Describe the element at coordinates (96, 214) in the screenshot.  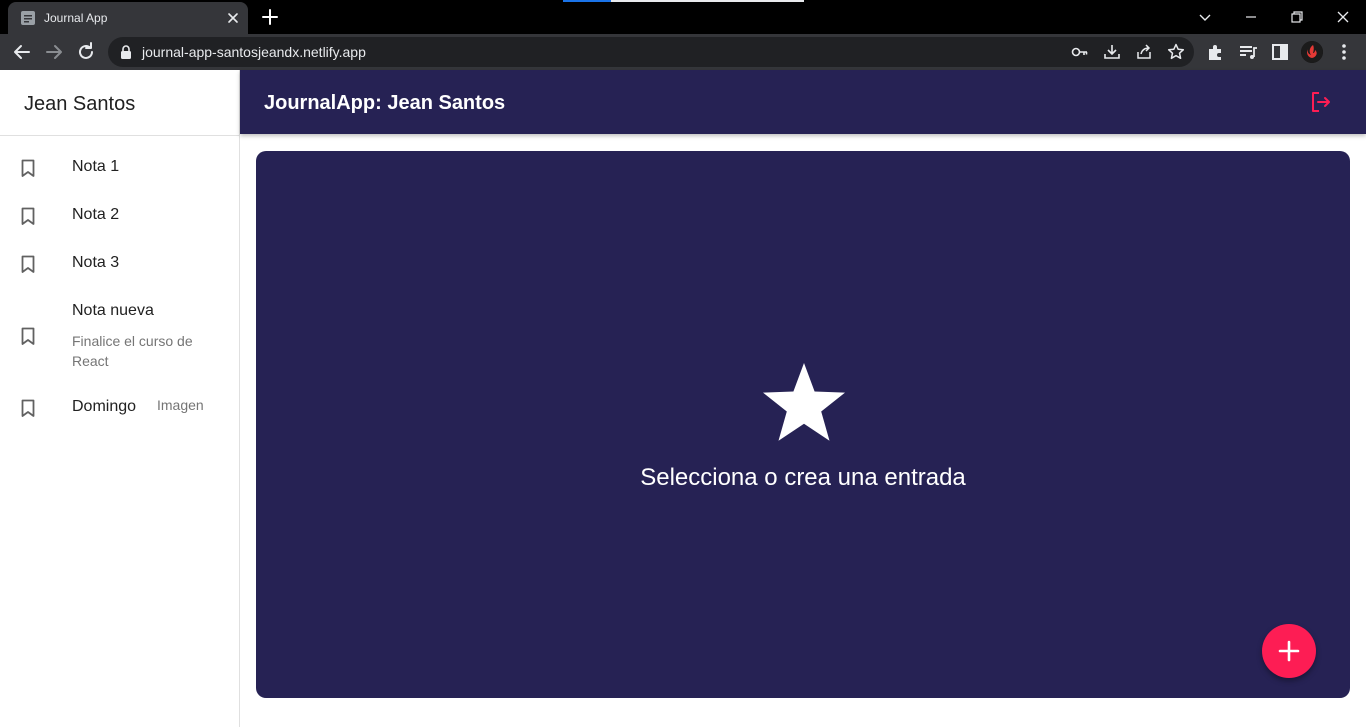
I see `note-title: Nota 2` at that location.